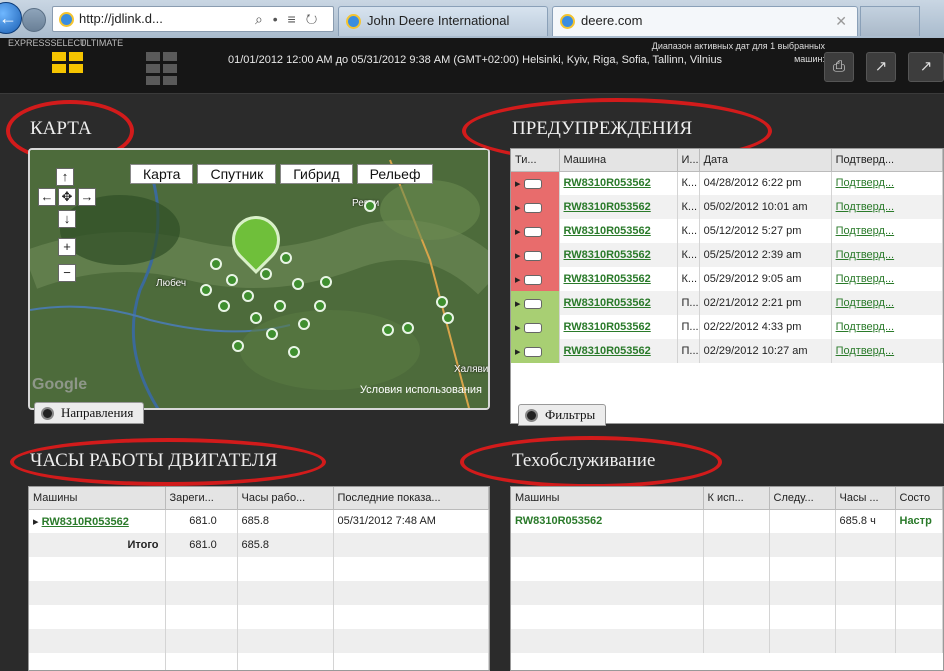  Describe the element at coordinates (47, 197) in the screenshot. I see `pan-left-icon: ←` at that location.